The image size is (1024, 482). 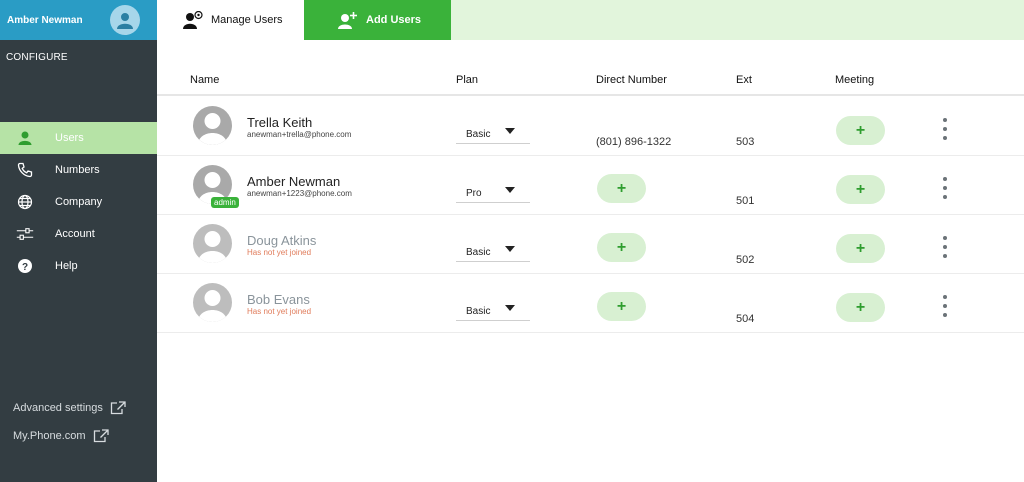 I want to click on user-name: Trella Keith, so click(x=279, y=122).